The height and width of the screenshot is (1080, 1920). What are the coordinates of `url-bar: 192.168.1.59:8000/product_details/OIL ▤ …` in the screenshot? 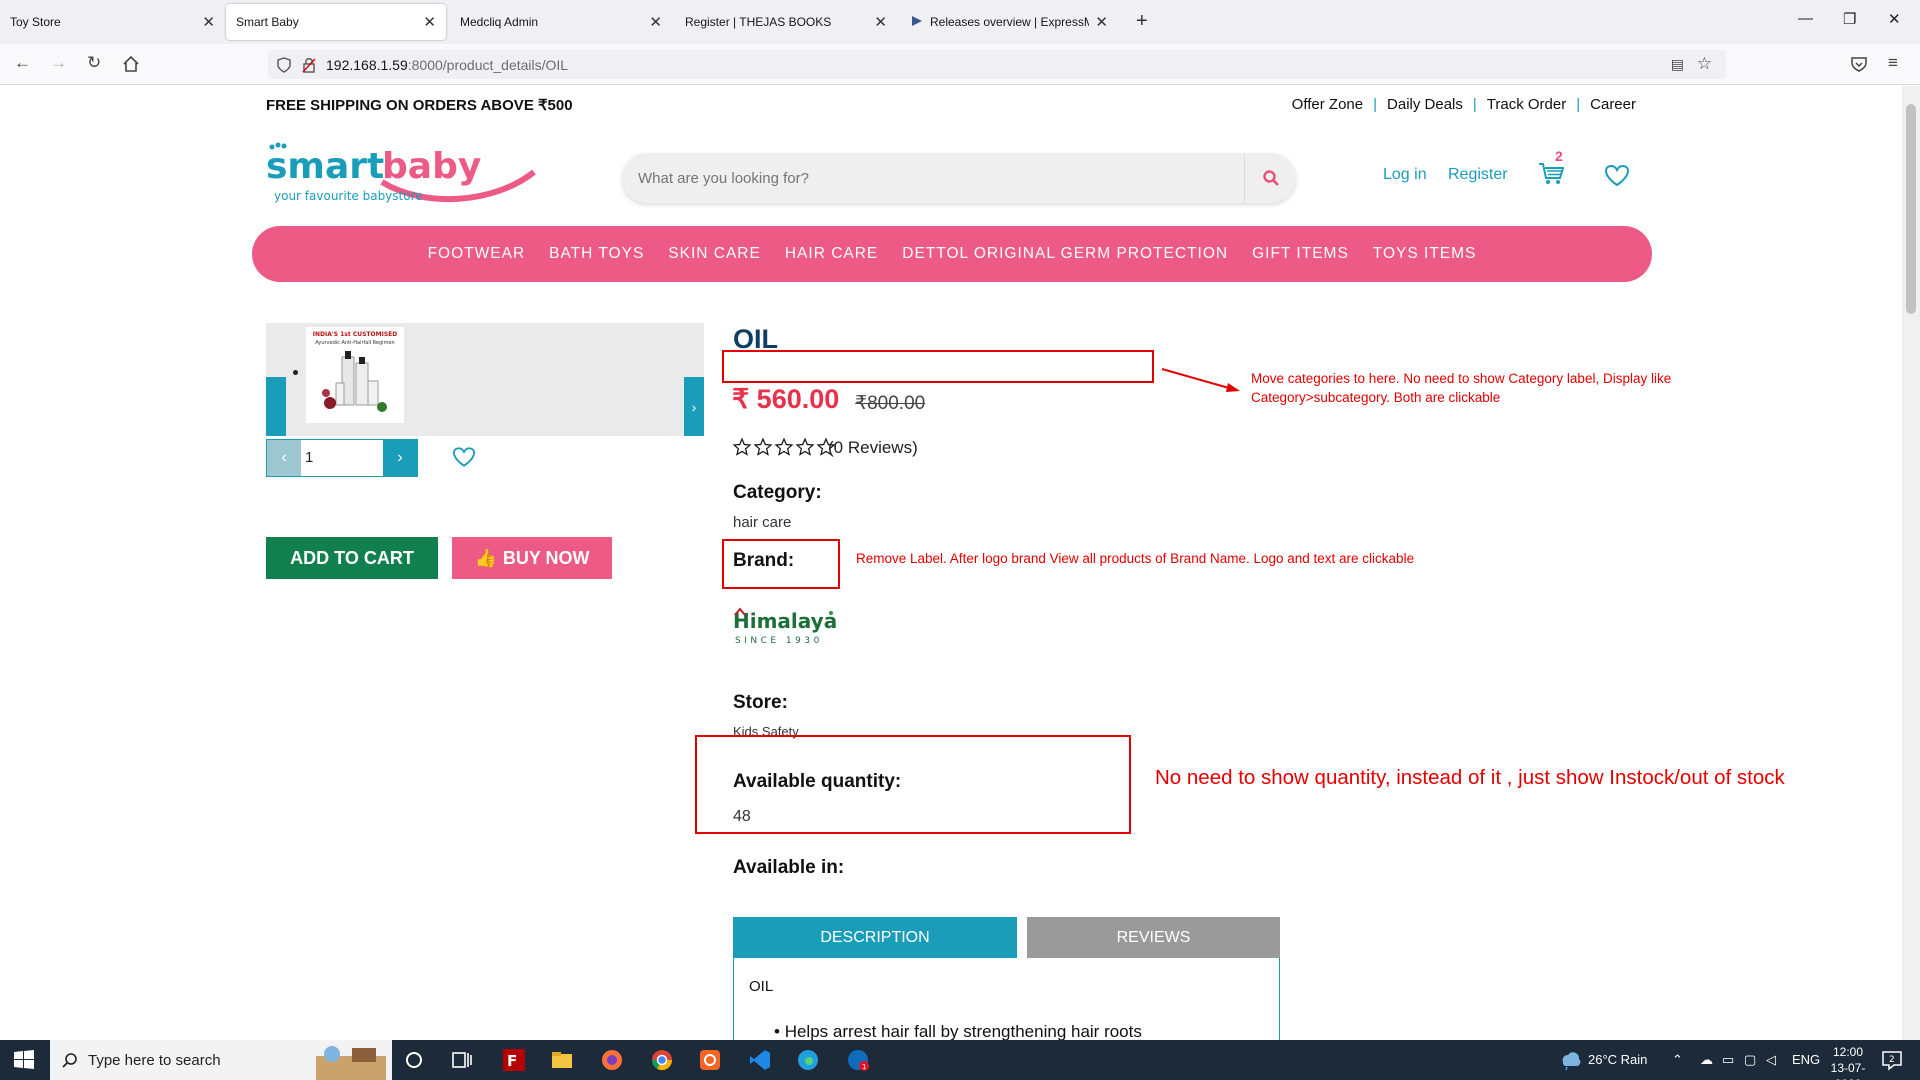 It's located at (997, 64).